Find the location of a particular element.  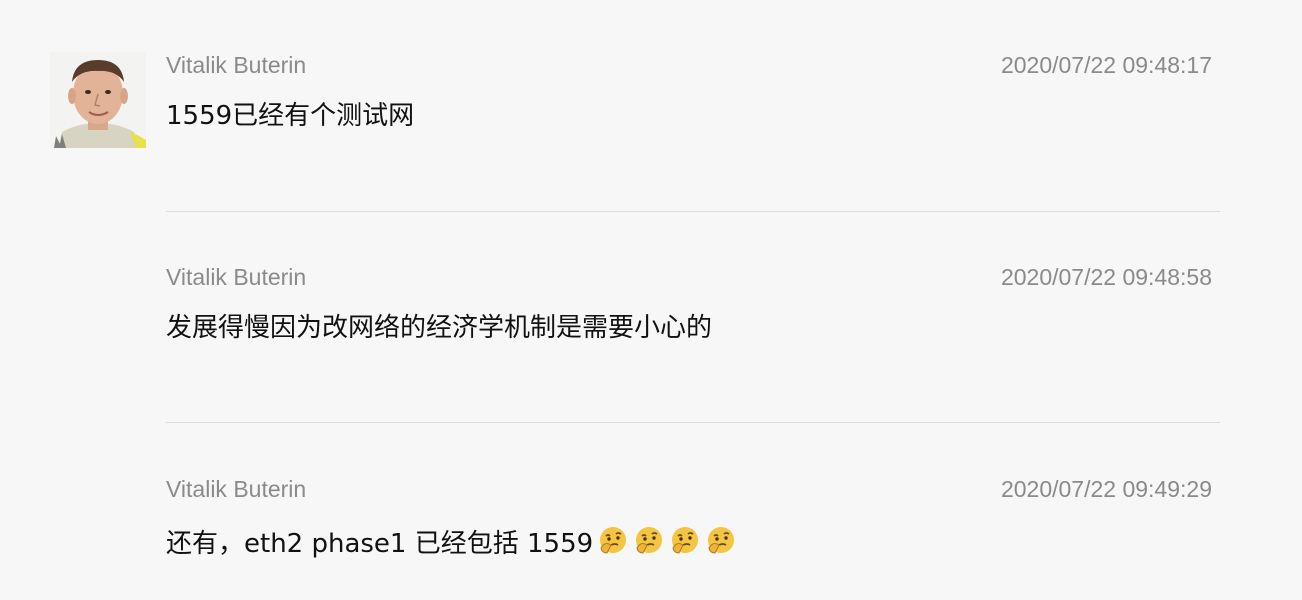

message-text-line: 还有，eth2 phase1 已经包括 1559 is located at coordinates (693, 542).